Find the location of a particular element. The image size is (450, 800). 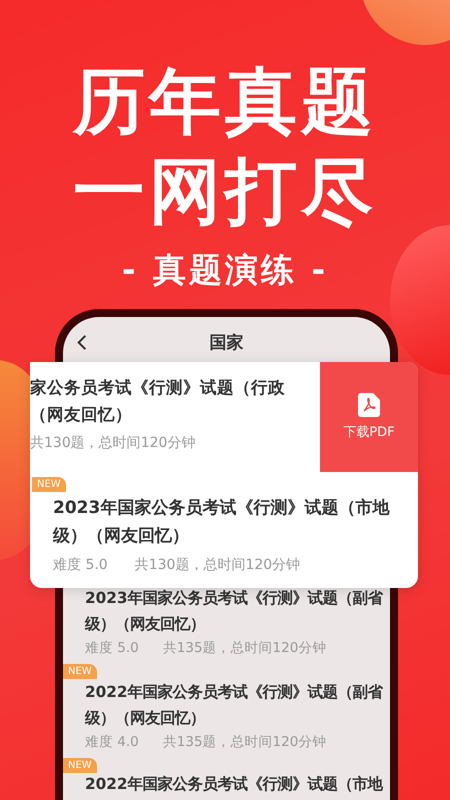

exam-title: 2022年国家公务员考试《行测》试题（副省级）（网友回忆） is located at coordinates (241, 705).